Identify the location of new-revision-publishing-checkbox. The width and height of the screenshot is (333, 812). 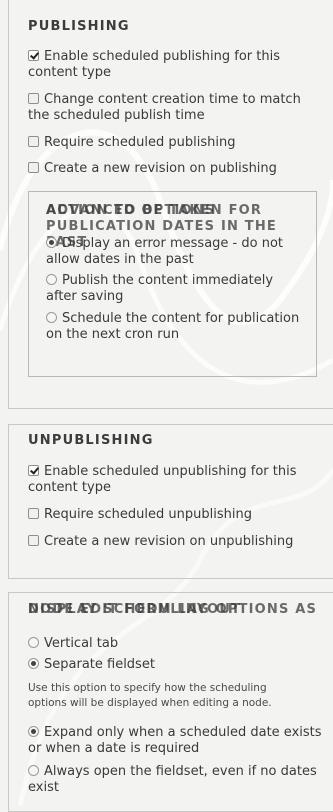
(33, 167).